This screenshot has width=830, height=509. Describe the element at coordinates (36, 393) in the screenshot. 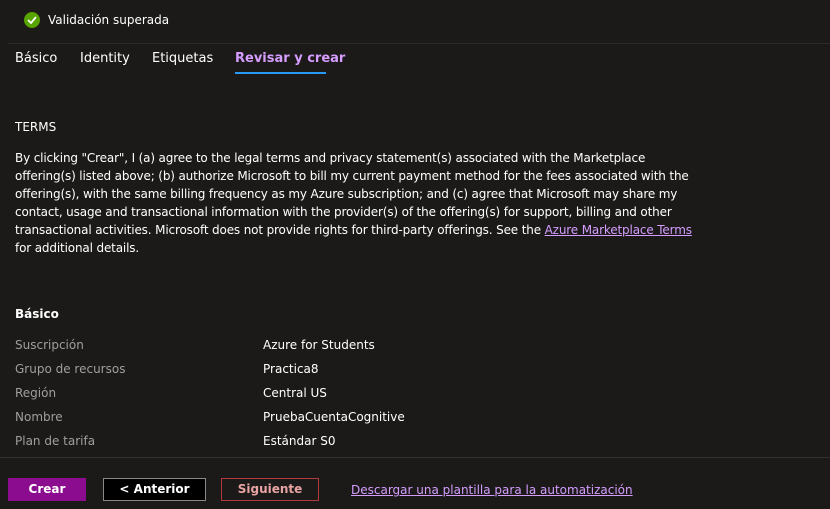

I see `summary-label: Región` at that location.